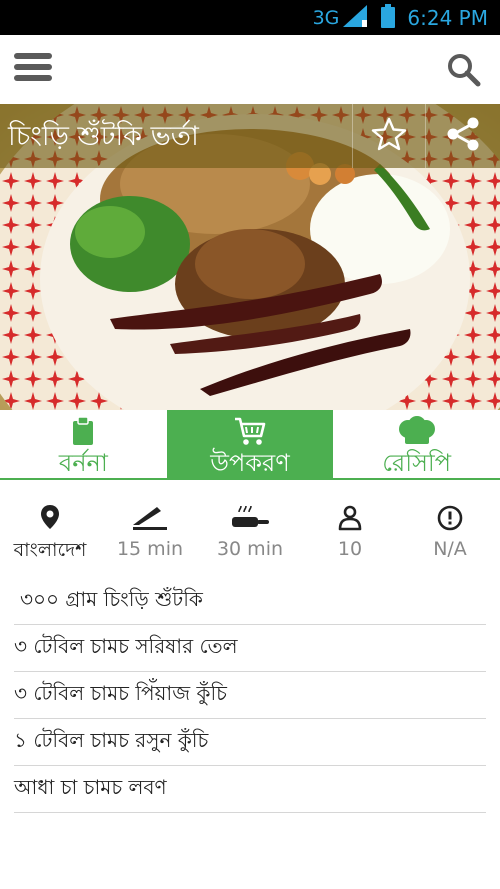 The image size is (500, 889). I want to click on tab-ingredients: উপকরণ, so click(250, 444).